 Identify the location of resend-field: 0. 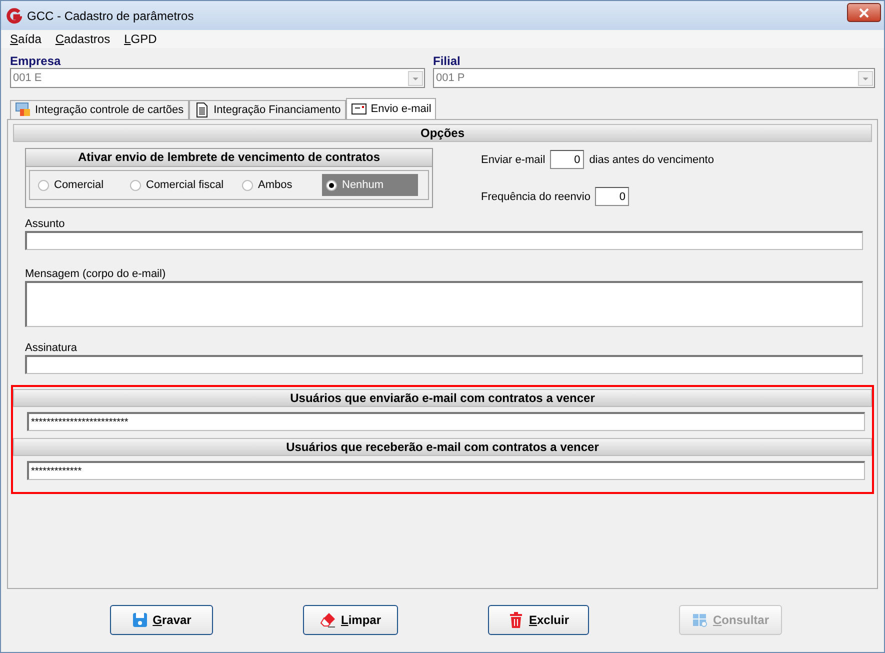
(612, 196).